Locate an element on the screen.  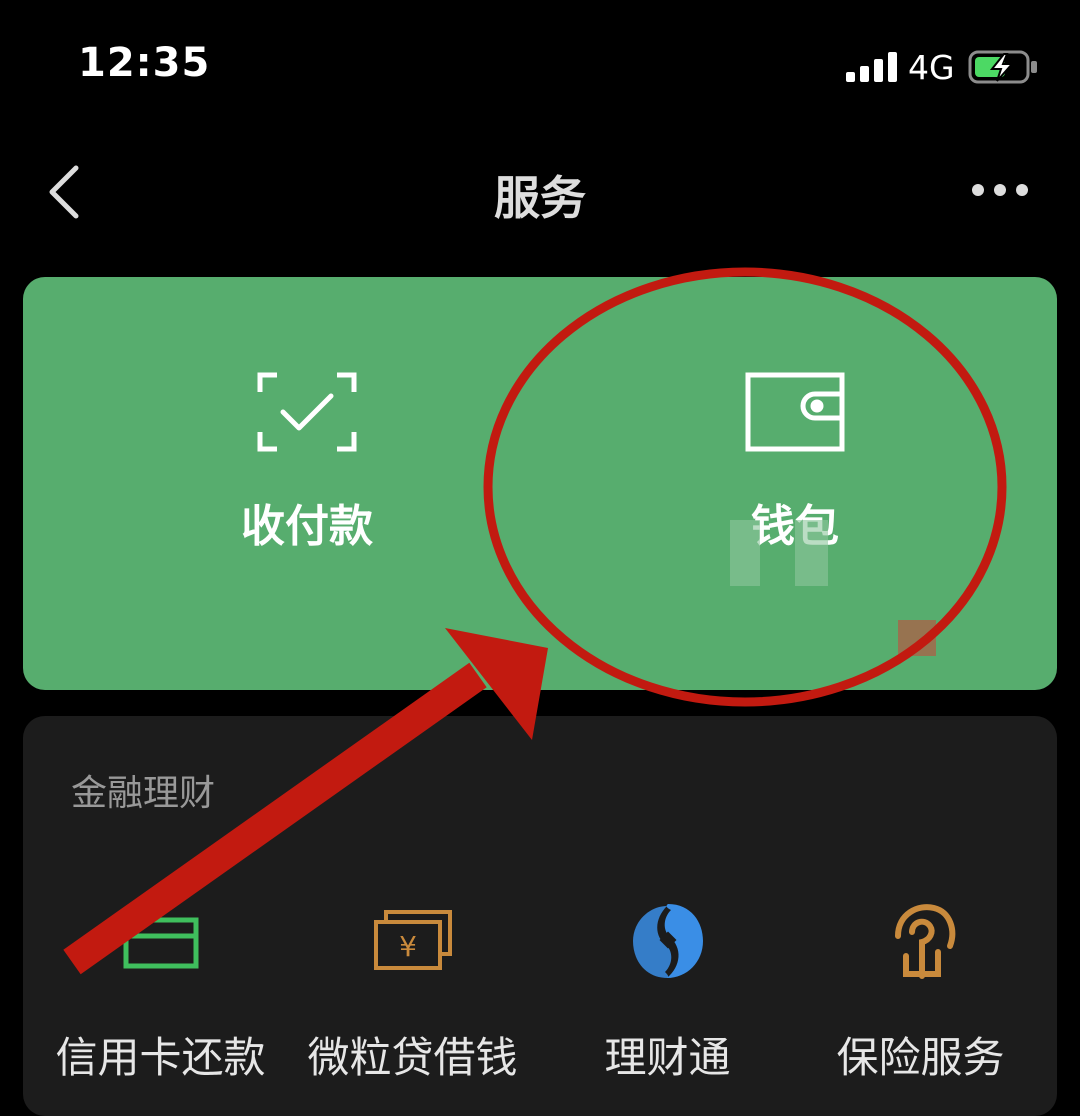
pay-receive-button: 收付款 is located at coordinates (307, 463).